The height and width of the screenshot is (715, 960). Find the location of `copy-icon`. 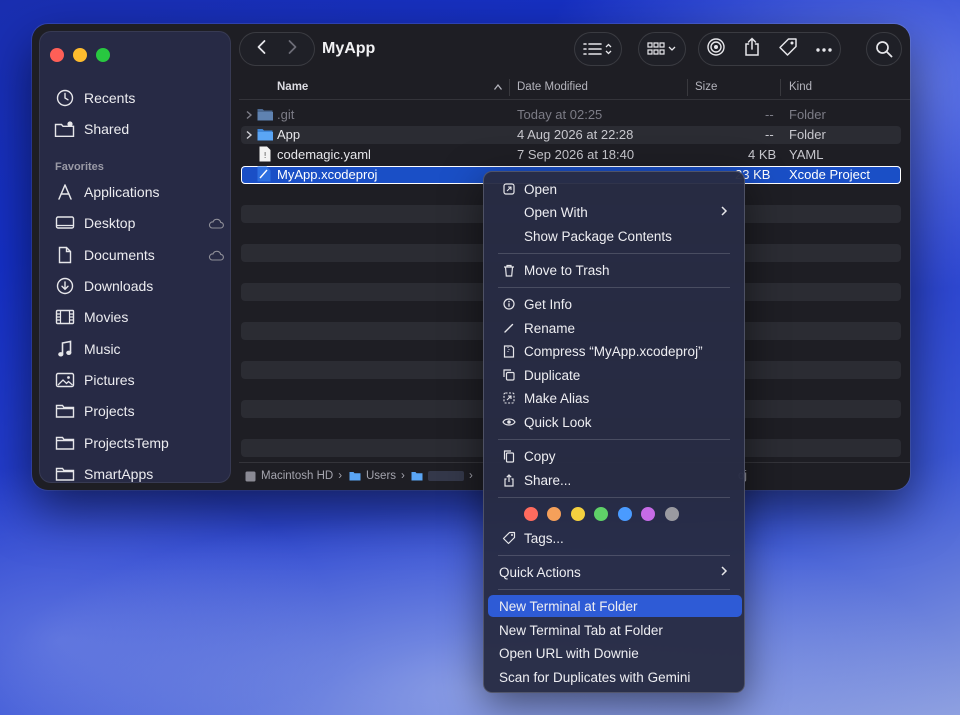

copy-icon is located at coordinates (509, 456).